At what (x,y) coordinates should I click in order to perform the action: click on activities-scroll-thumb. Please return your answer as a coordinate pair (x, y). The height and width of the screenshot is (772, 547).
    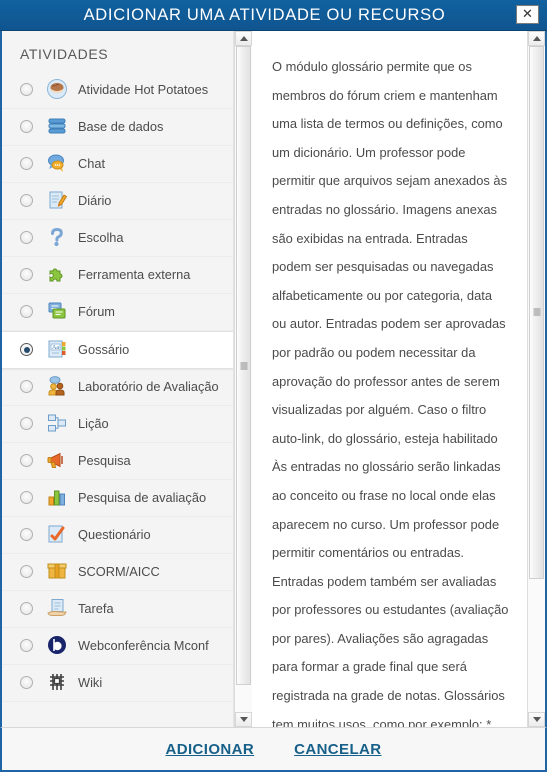
    Looking at the image, I should click on (243, 366).